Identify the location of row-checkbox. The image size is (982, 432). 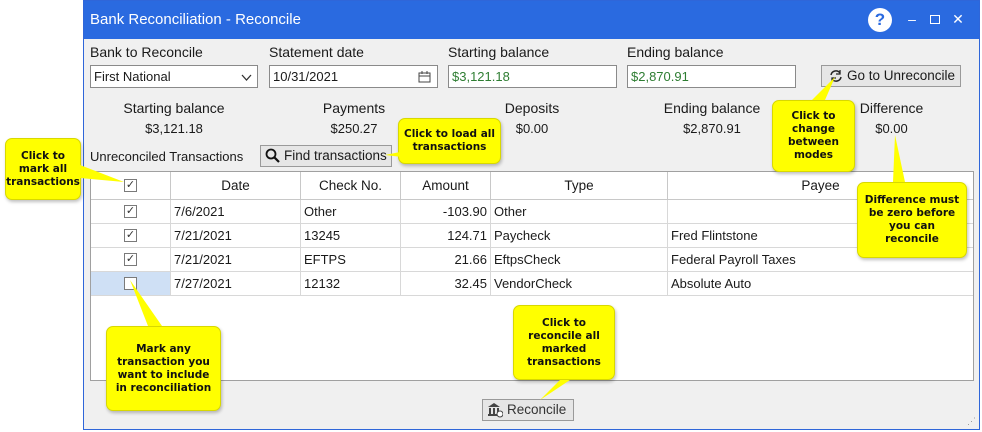
(130, 283).